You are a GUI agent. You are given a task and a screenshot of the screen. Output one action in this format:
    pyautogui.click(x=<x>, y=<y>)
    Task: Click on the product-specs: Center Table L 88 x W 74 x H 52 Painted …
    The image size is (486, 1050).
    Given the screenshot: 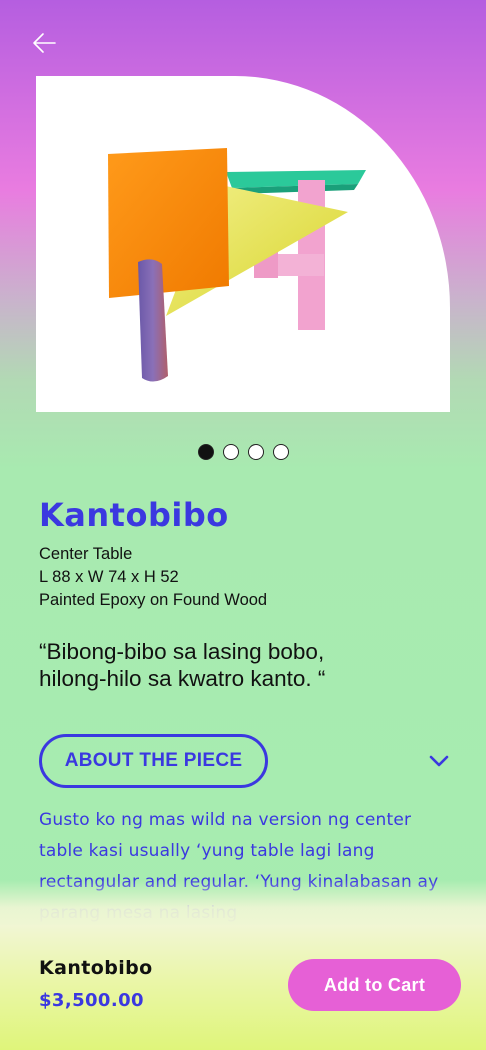 What is the action you would take?
    pyautogui.click(x=153, y=577)
    